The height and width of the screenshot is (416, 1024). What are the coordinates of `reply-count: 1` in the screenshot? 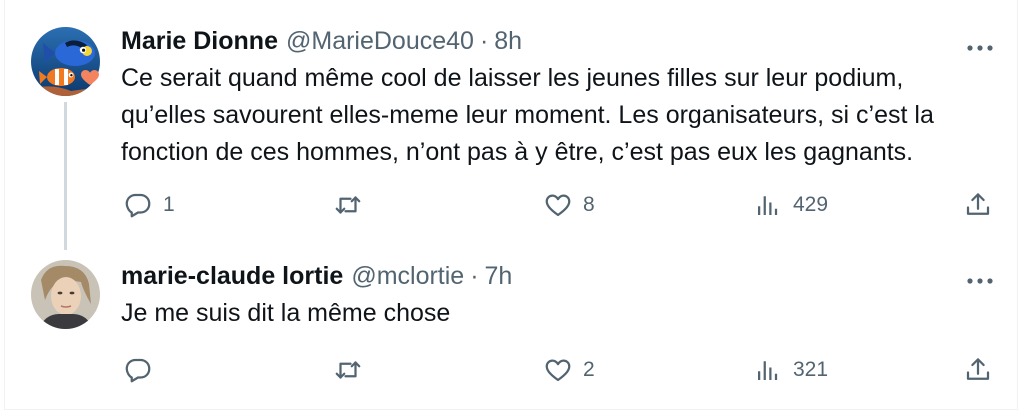 It's located at (169, 204).